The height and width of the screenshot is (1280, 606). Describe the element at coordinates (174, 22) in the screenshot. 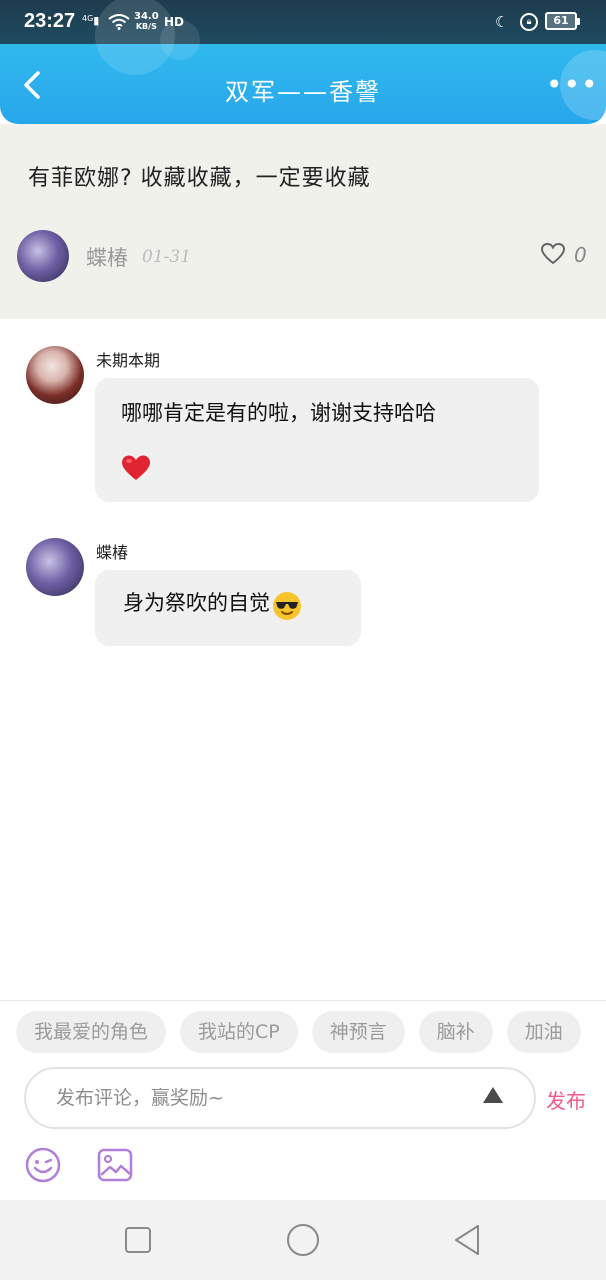

I see `hd-indicator: HD` at that location.